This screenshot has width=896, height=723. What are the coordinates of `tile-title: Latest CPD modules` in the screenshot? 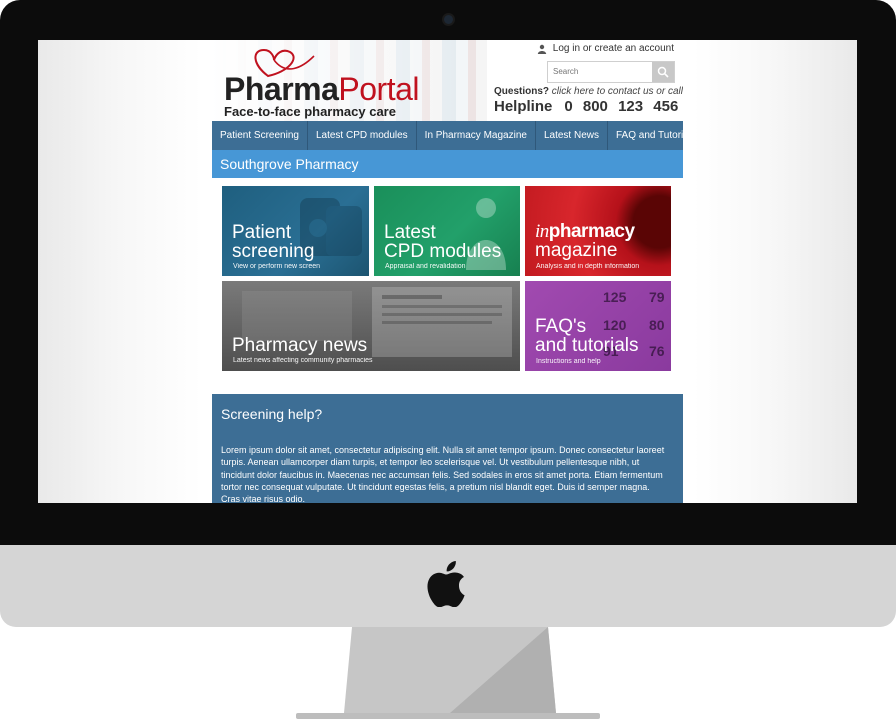 It's located at (442, 242).